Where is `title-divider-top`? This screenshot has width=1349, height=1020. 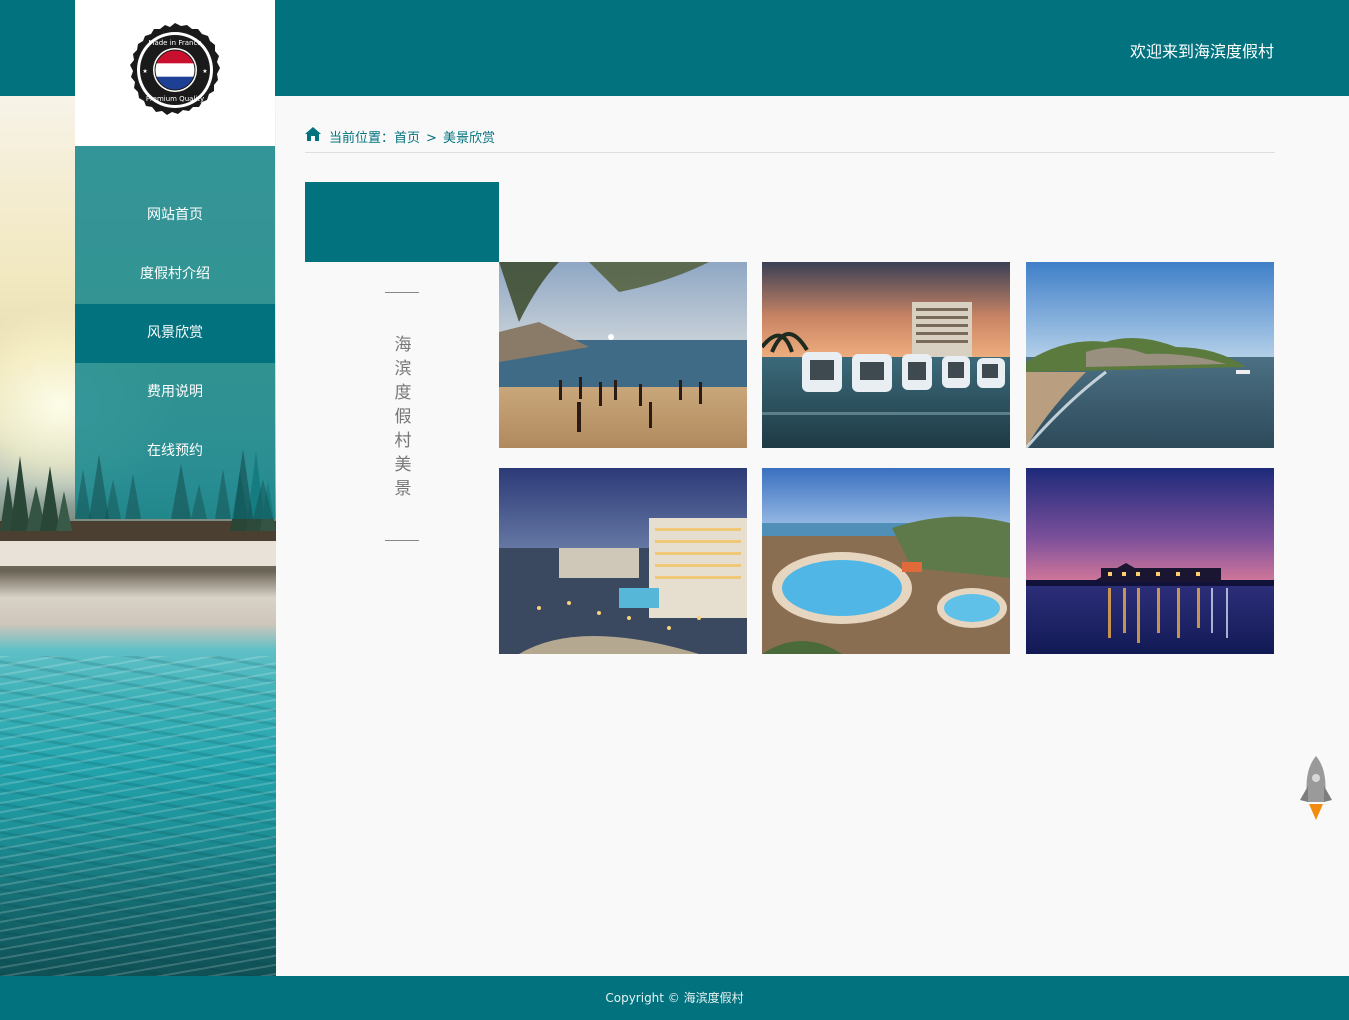
title-divider-top is located at coordinates (402, 292).